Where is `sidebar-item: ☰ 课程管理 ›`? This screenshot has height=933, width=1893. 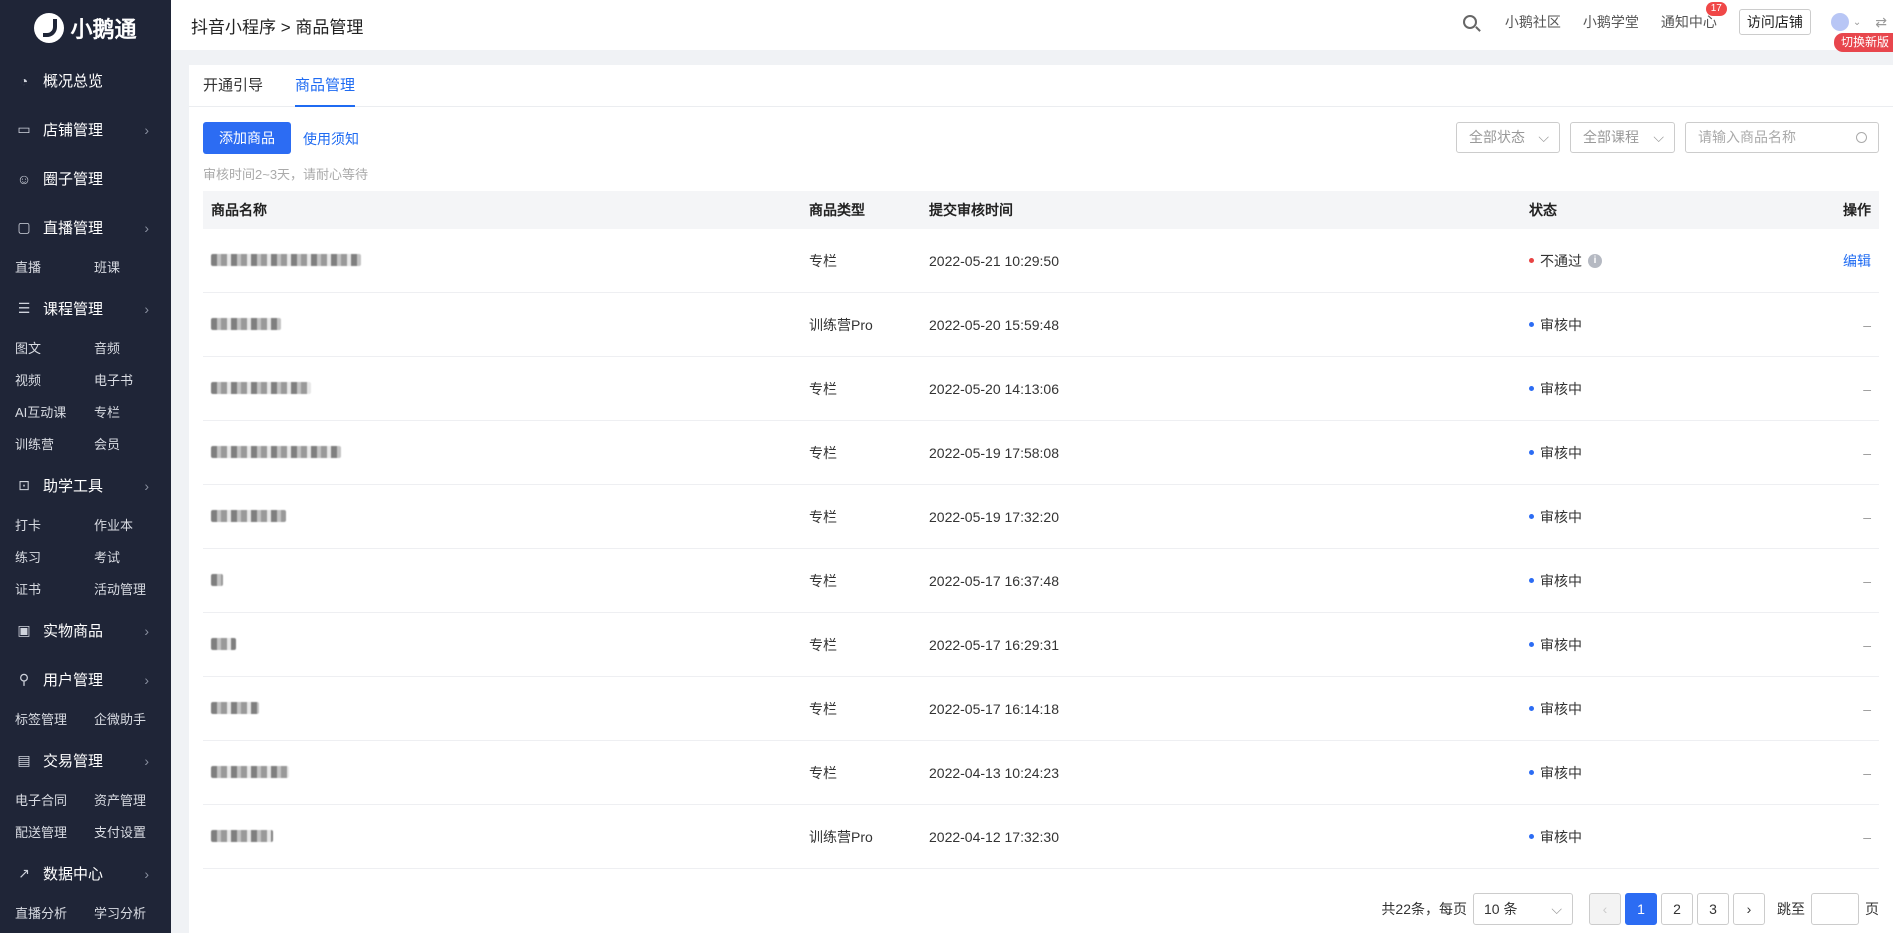 sidebar-item: ☰ 课程管理 › is located at coordinates (85, 308).